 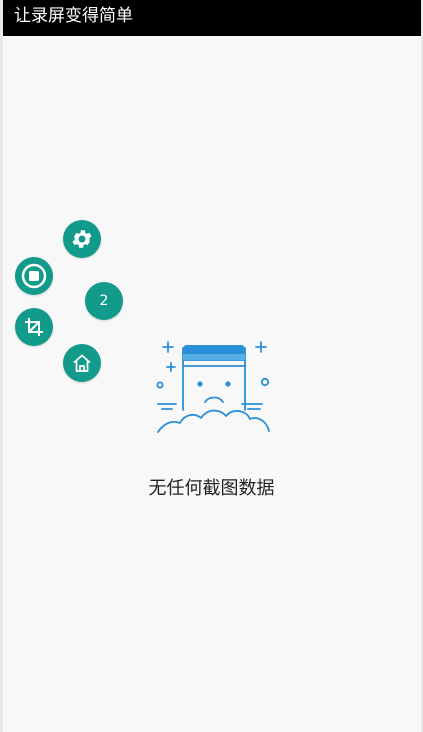 I want to click on screenshot-count-badge: 2, so click(x=104, y=301).